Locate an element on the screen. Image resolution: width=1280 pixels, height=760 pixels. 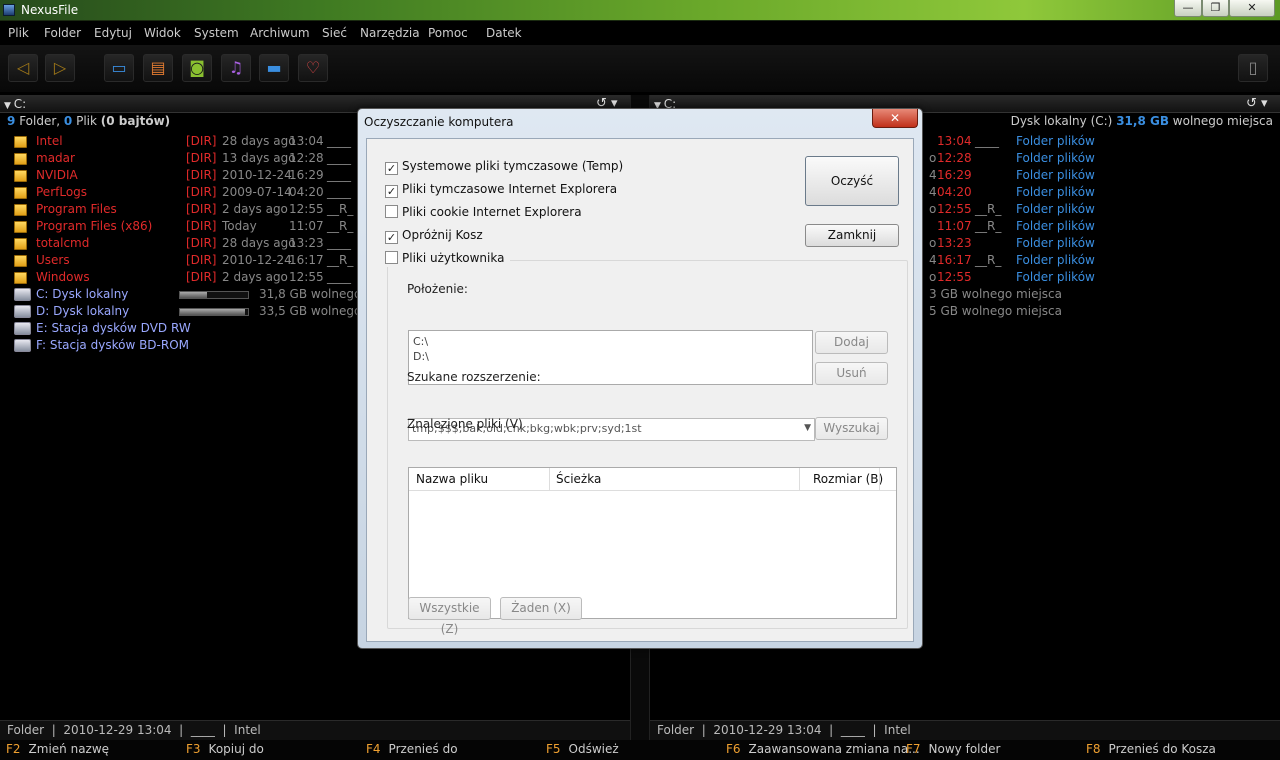
folder-name: Program Files is located at coordinates (76, 209).